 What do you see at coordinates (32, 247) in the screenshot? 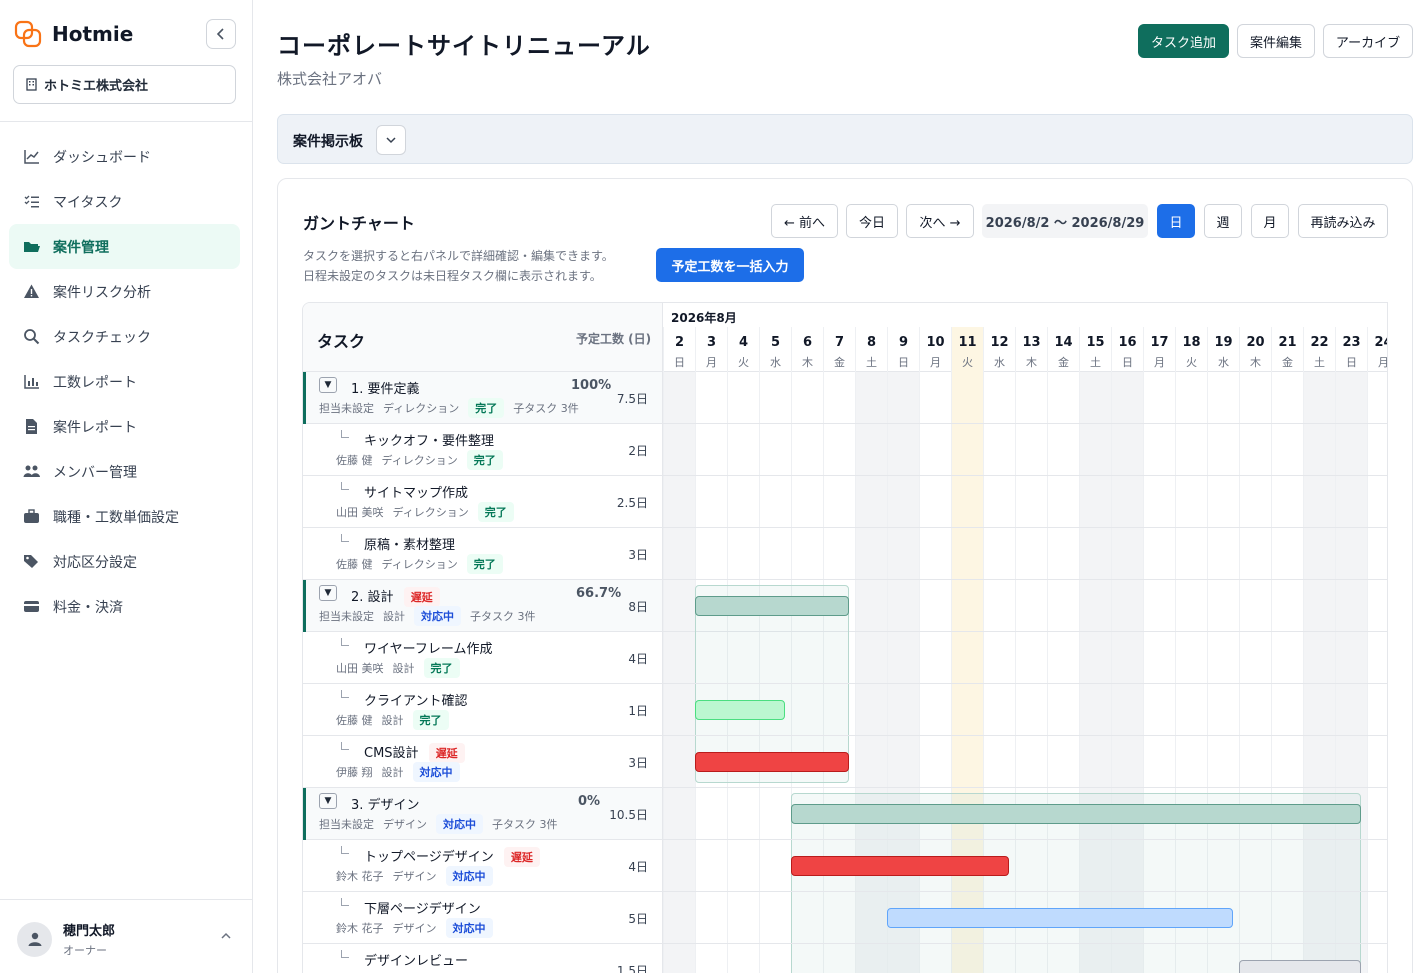
I see `folder-open-icon` at bounding box center [32, 247].